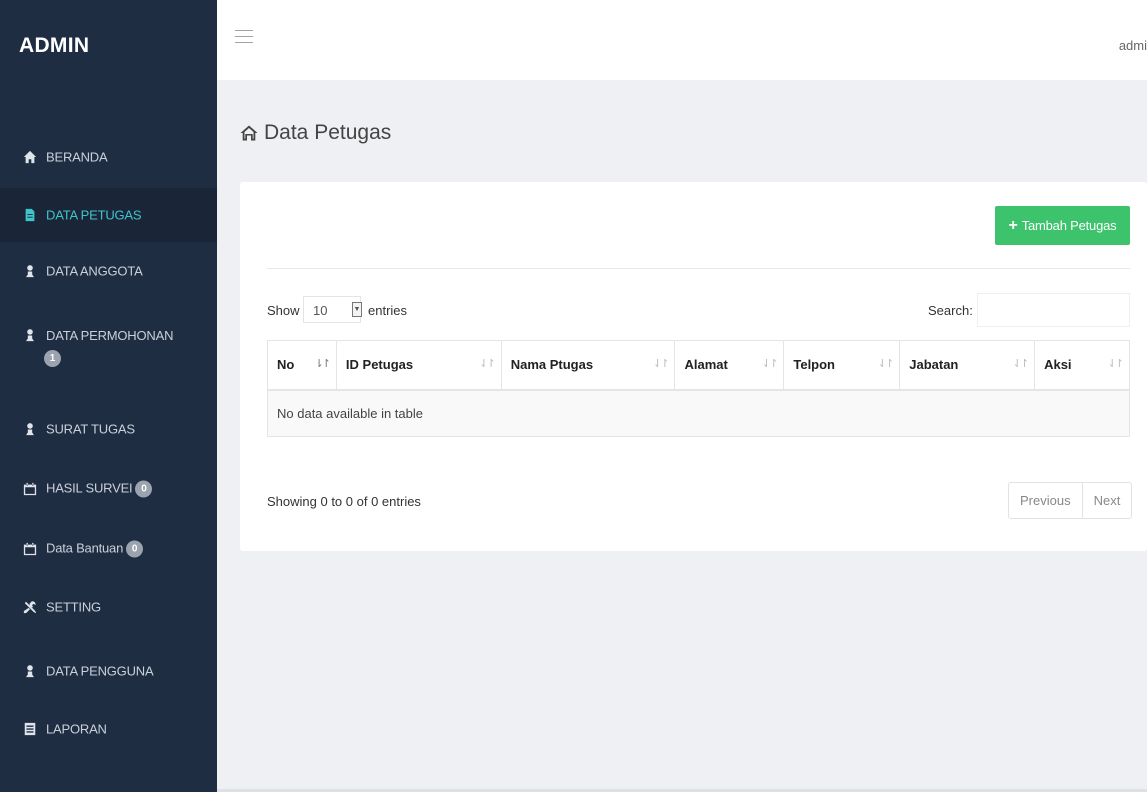 Image resolution: width=1147 pixels, height=792 pixels. I want to click on sidebar-item-data-pengguna: DATA PENGGUNA, so click(108, 671).